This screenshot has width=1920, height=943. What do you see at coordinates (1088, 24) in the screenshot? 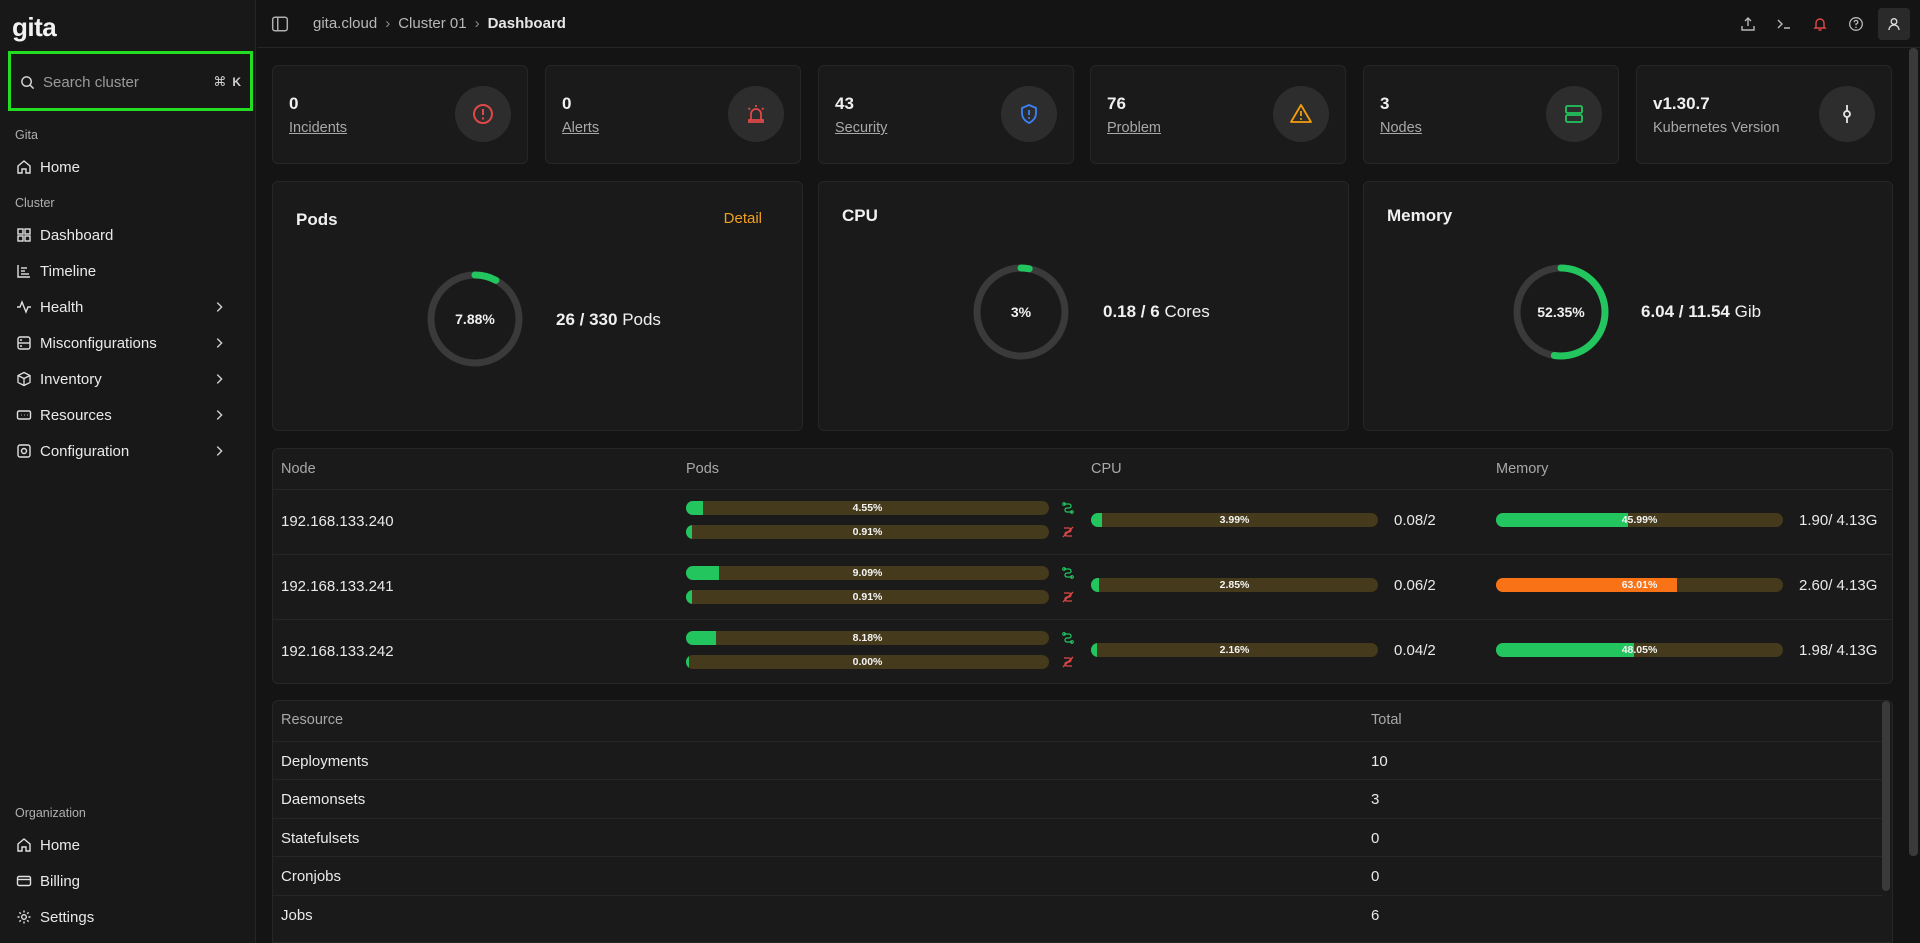
I see `top-bar: gita.cloud › Cluster 01 › Dashboard` at bounding box center [1088, 24].